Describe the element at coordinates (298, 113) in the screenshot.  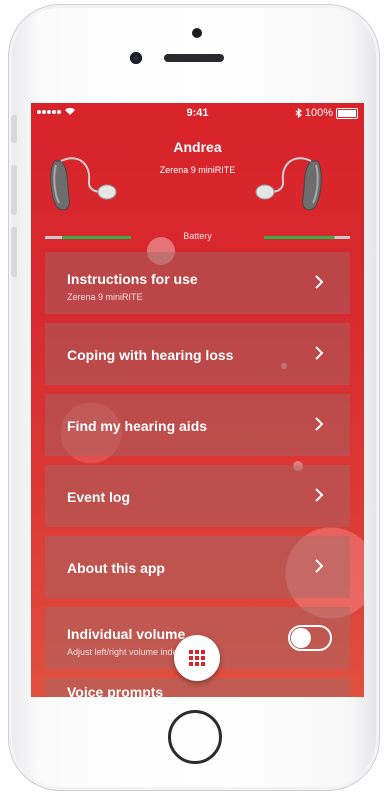
I see `bluetooth-icon` at that location.